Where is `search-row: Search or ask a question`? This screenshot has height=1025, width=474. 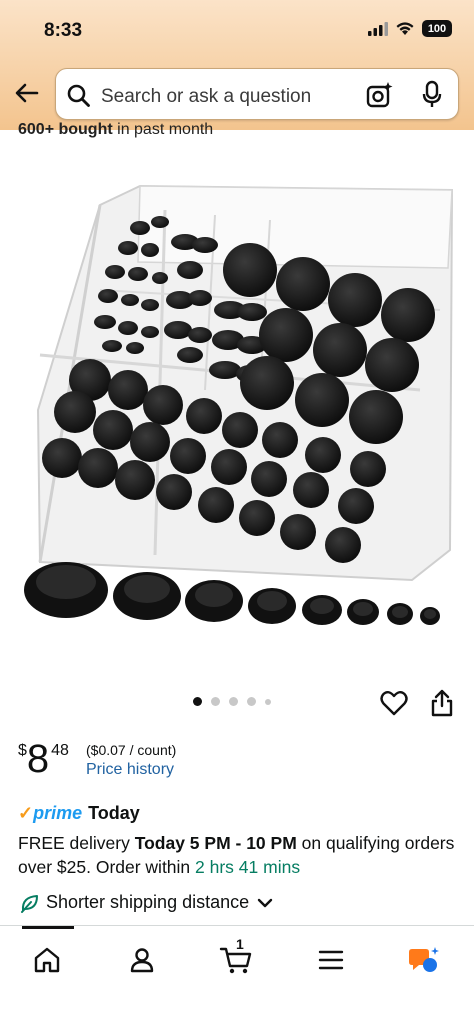
search-row: Search or ask a question is located at coordinates (237, 95).